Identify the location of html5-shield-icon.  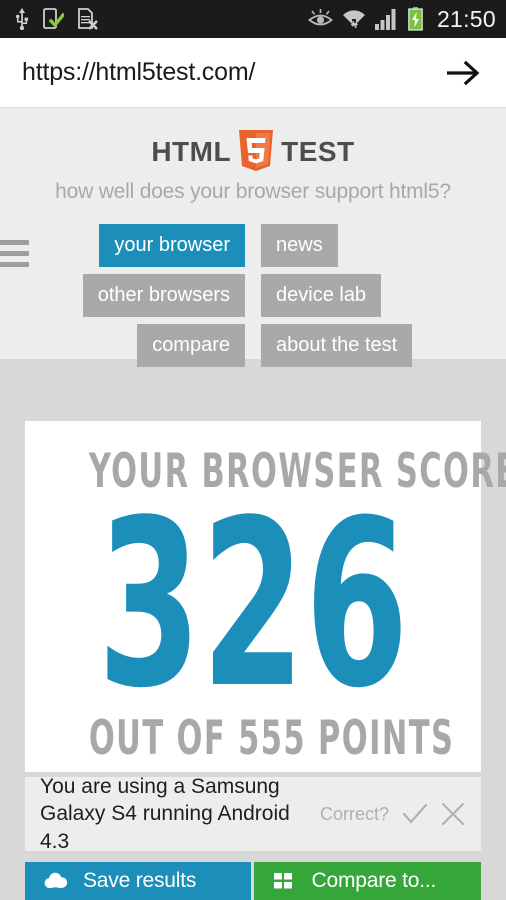
(256, 150).